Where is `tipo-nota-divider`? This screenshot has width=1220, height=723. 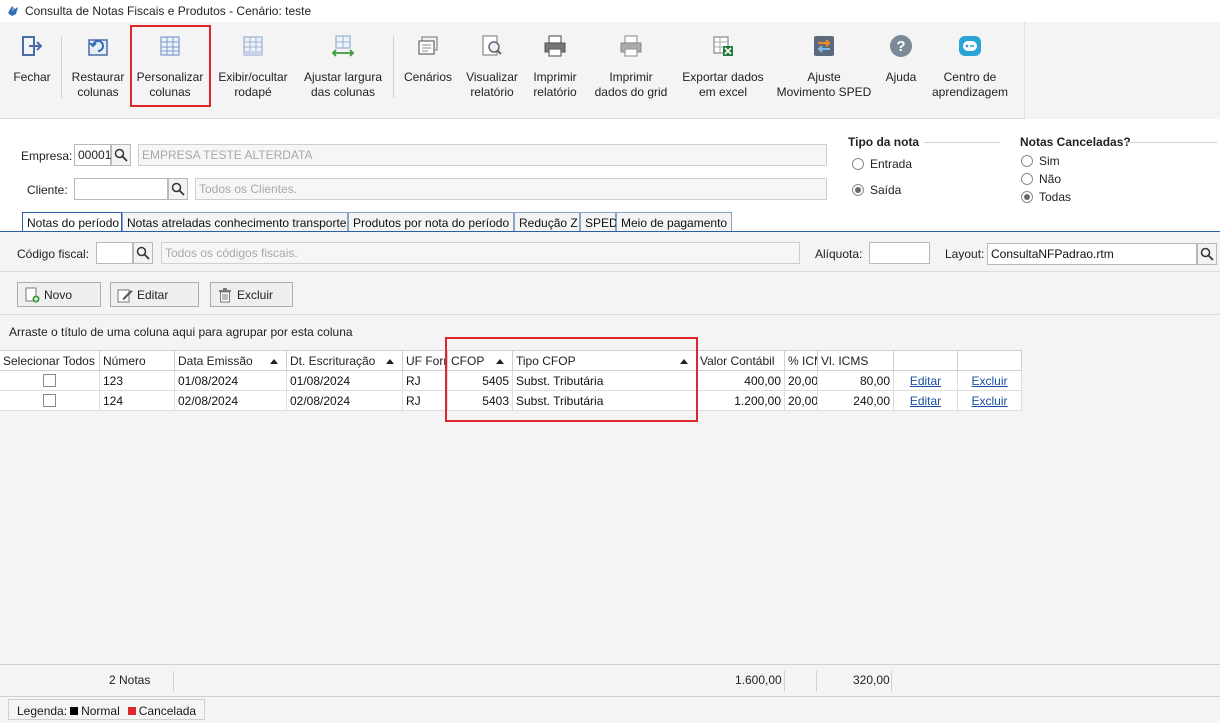
tipo-nota-divider is located at coordinates (962, 142).